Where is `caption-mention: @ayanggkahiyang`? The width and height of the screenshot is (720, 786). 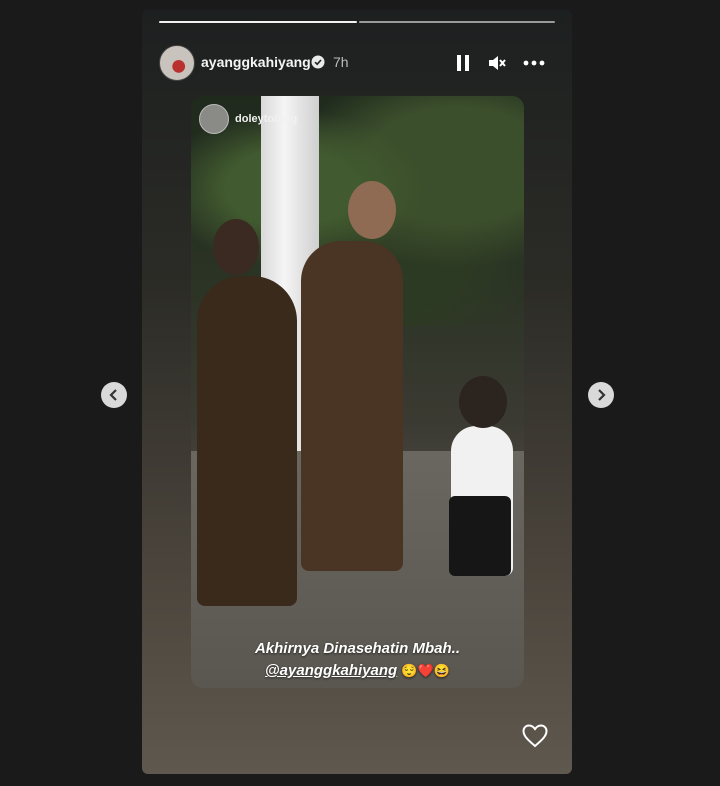
caption-mention: @ayanggkahiyang is located at coordinates (331, 670).